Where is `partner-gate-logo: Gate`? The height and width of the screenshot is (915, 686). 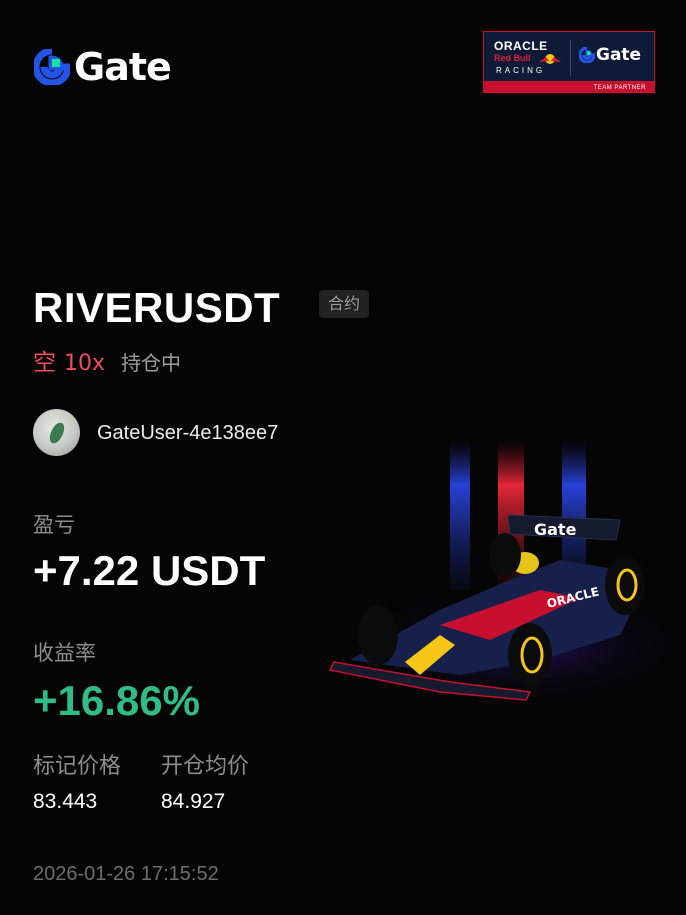 partner-gate-logo: Gate is located at coordinates (610, 55).